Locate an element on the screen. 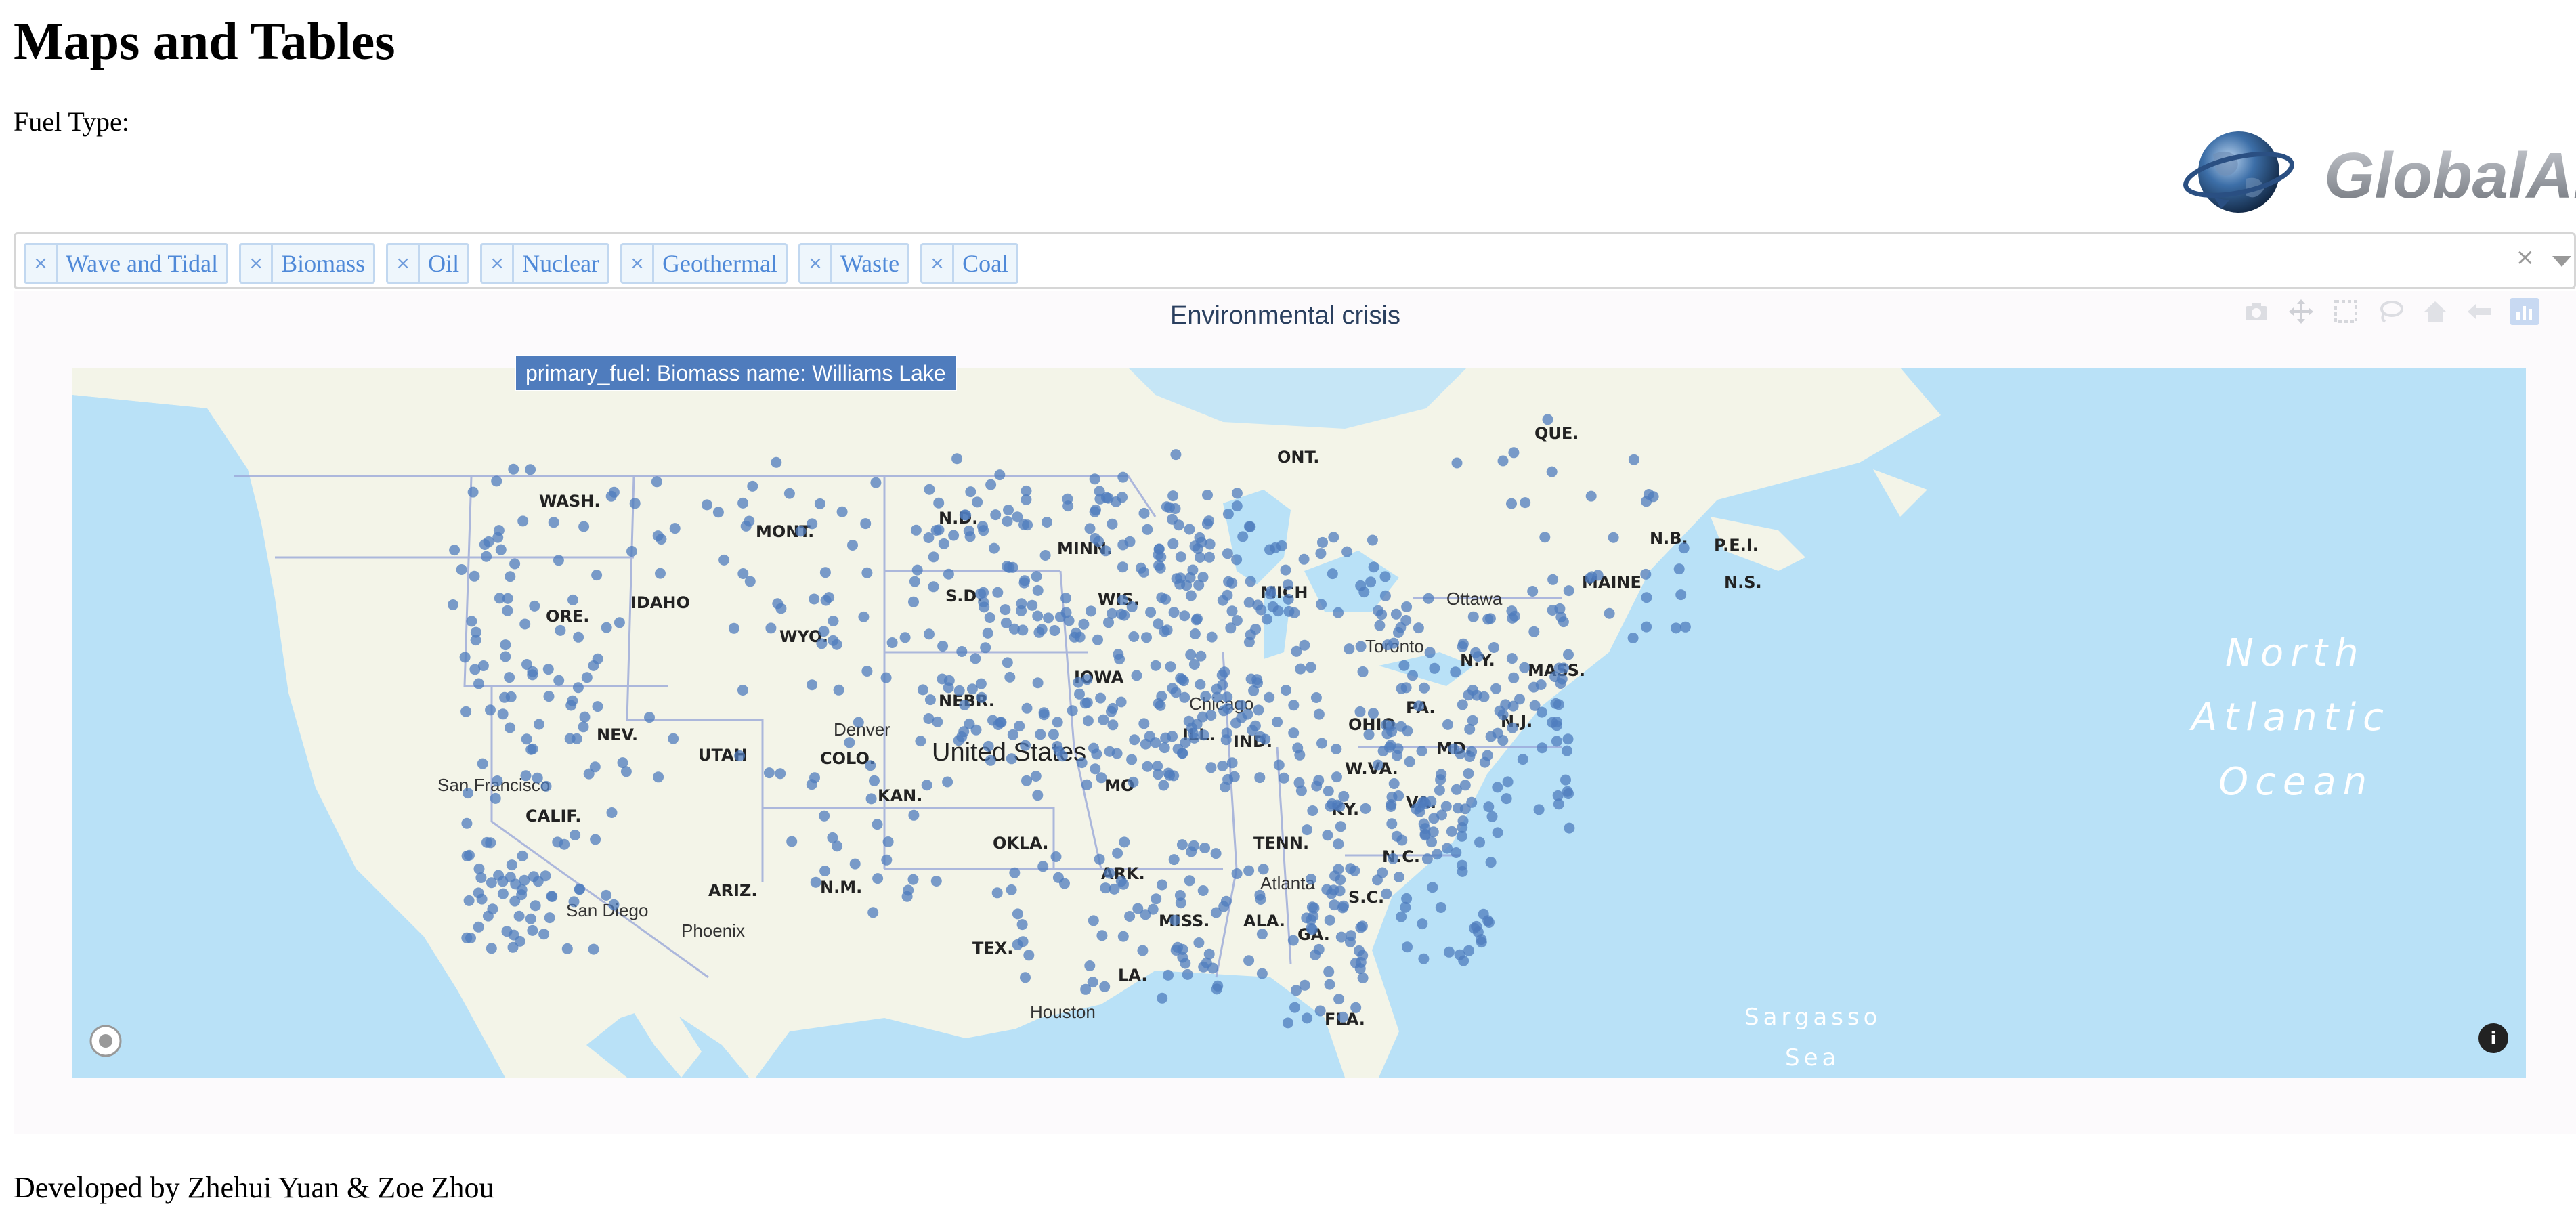 The height and width of the screenshot is (1215, 2576). remove-chip-icon: × is located at coordinates (816, 263).